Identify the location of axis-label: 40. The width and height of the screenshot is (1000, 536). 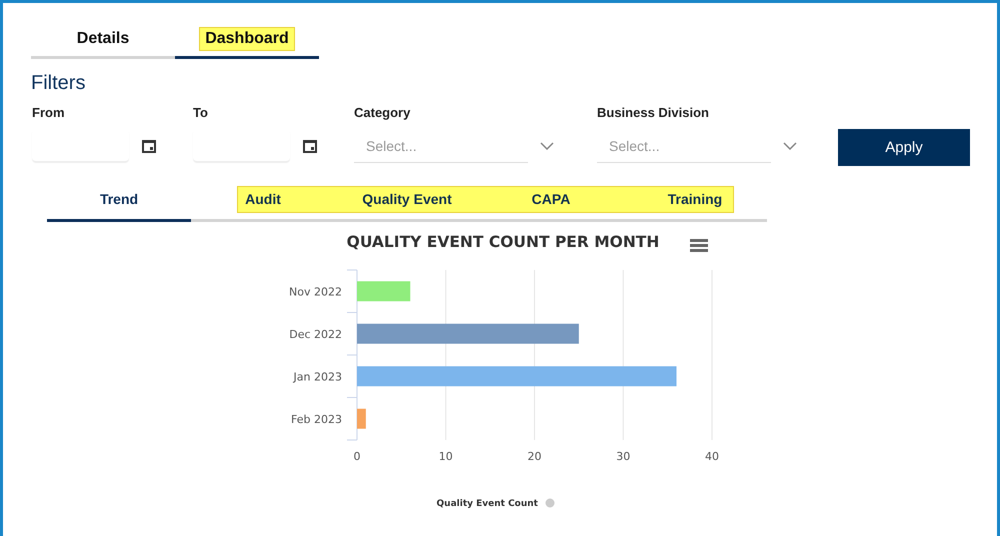
(712, 456).